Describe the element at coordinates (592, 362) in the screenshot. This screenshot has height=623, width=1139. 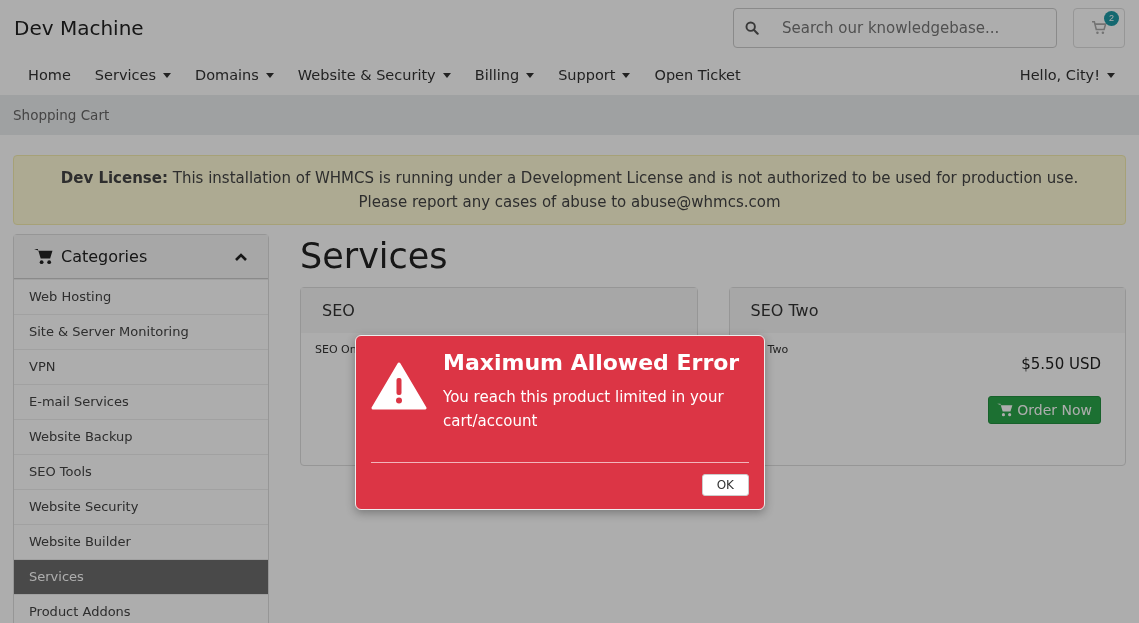
I see `dialog-title: Maximum Allowed Error` at that location.